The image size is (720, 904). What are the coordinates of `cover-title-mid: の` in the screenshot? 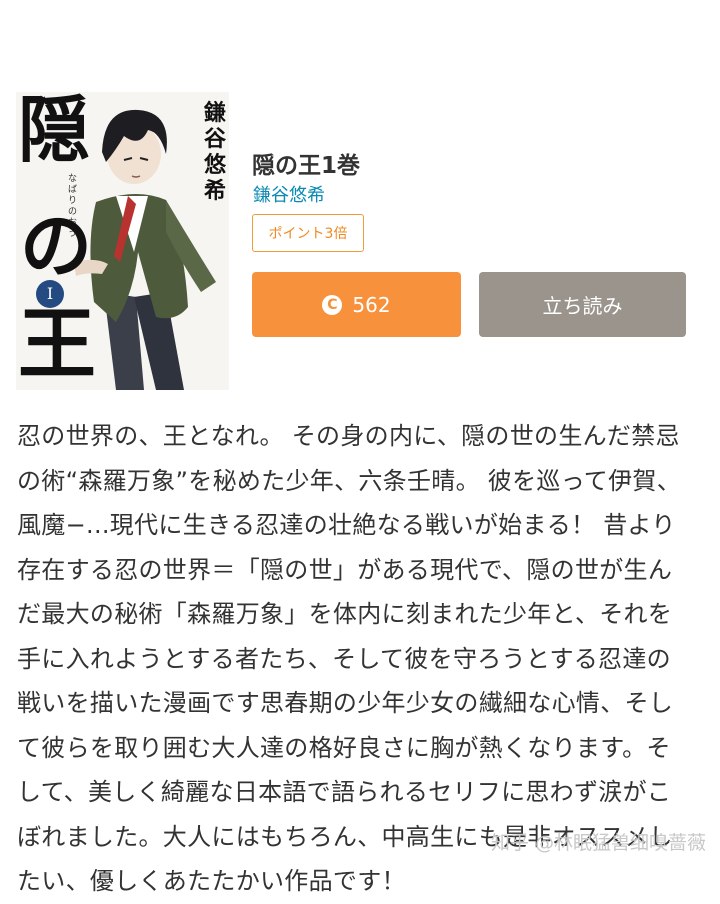 It's located at (56, 245).